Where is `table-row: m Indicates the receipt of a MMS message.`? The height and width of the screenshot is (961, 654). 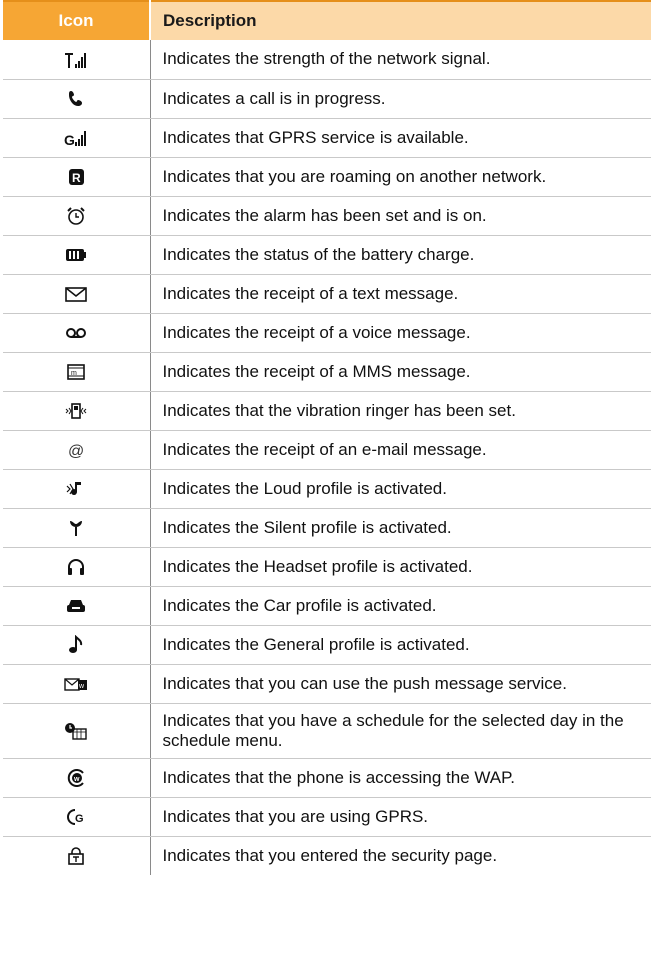 table-row: m Indicates the receipt of a MMS message. is located at coordinates (327, 372).